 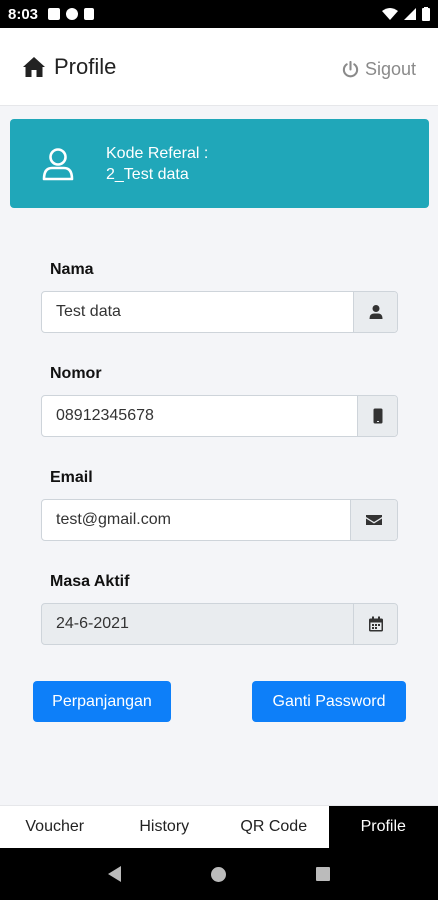 I want to click on nomor-input, so click(x=199, y=416).